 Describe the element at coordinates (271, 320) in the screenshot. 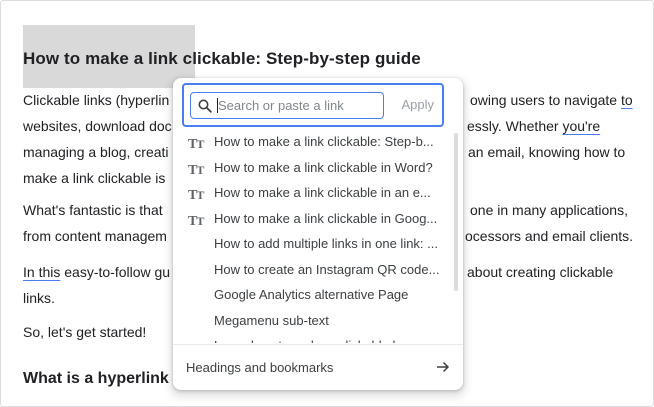

I see `suggestion-label: Megamenu sub-text` at that location.